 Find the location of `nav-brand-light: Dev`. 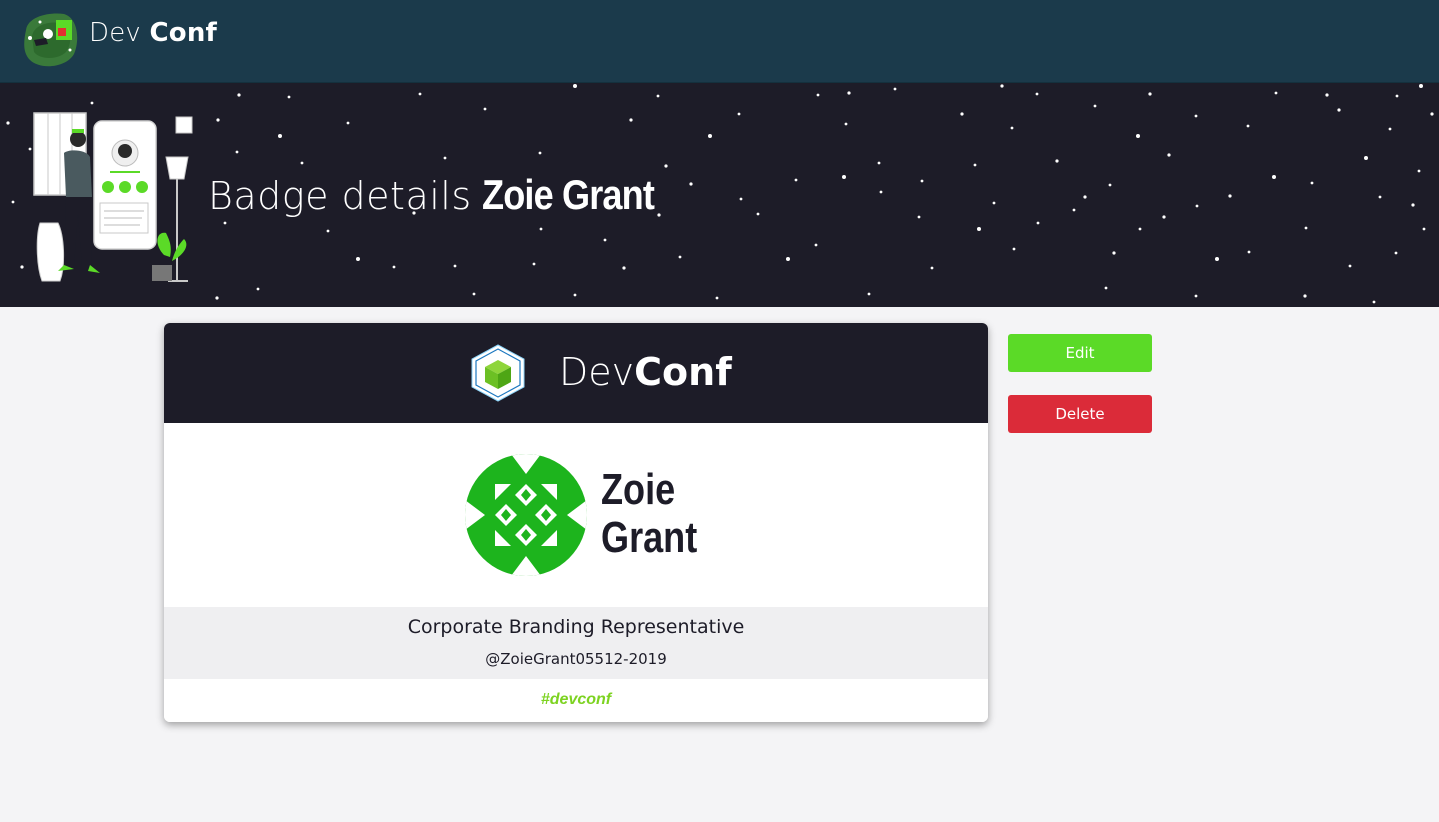

nav-brand-light: Dev is located at coordinates (115, 33).